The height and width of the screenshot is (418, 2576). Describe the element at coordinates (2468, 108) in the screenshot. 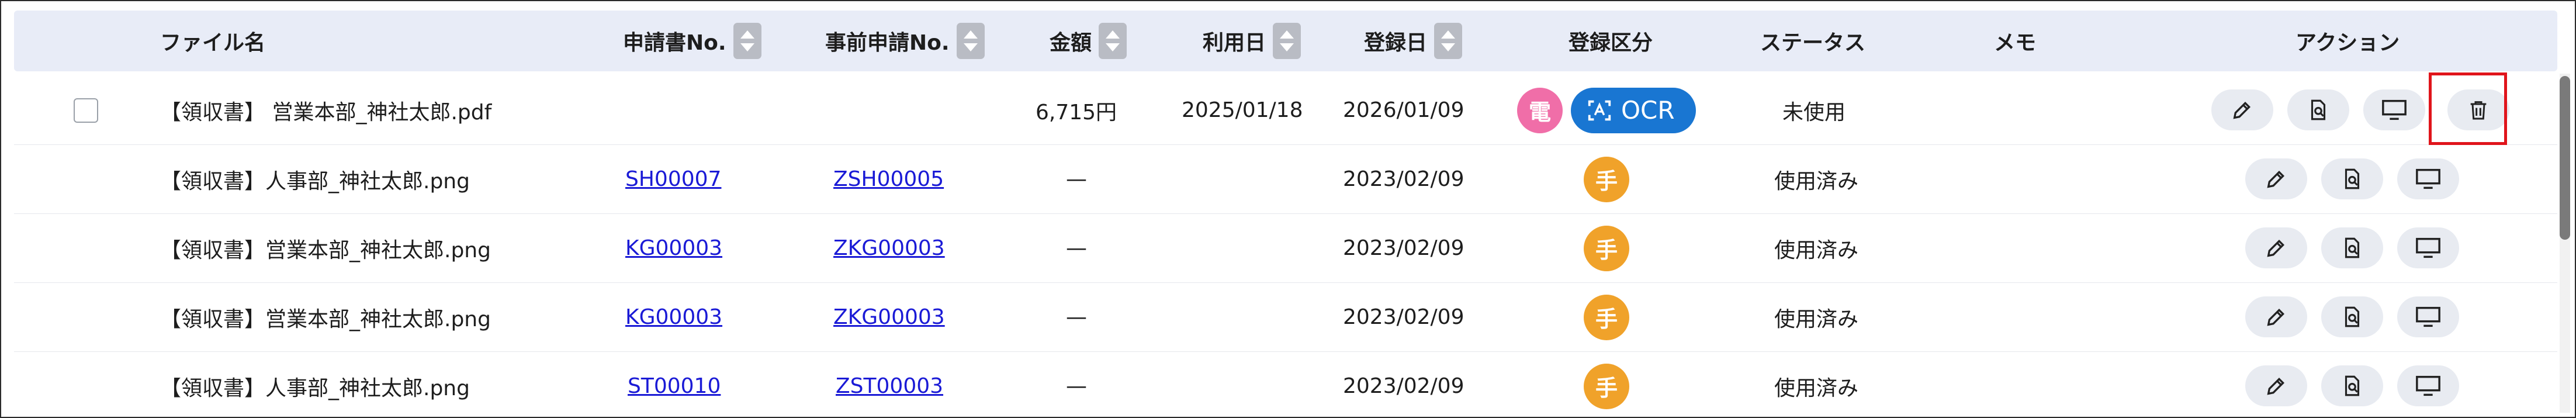

I see `delete-highlight-box` at that location.